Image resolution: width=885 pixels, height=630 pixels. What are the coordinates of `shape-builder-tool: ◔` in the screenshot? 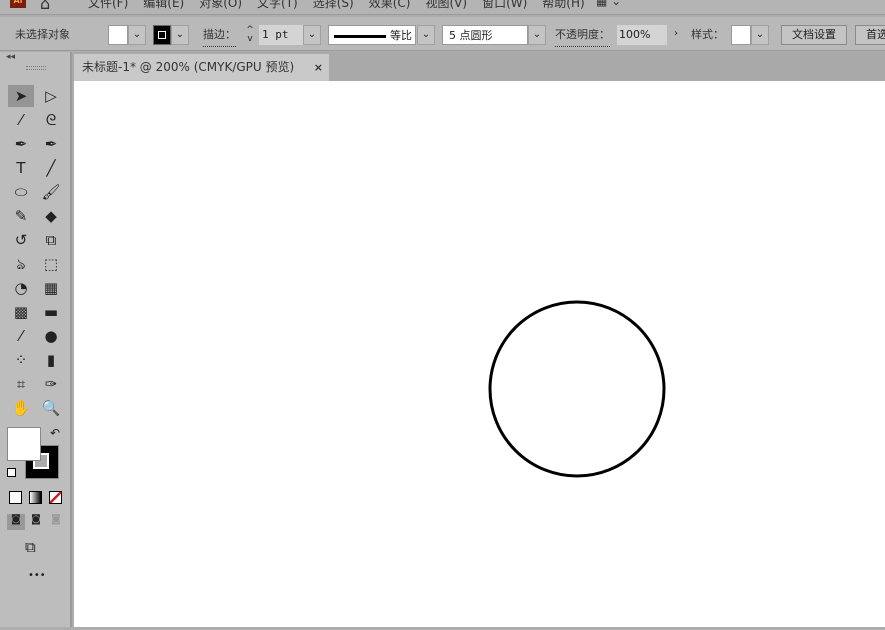 It's located at (21, 288).